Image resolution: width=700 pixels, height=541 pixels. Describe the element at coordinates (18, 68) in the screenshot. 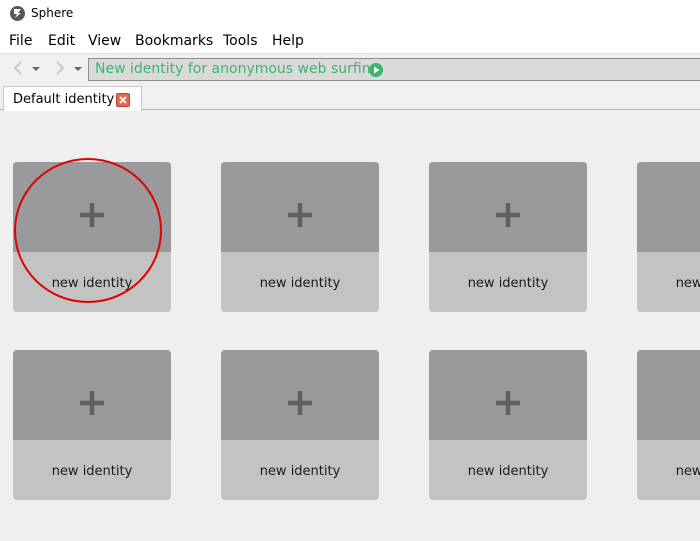

I see `back-icon` at that location.